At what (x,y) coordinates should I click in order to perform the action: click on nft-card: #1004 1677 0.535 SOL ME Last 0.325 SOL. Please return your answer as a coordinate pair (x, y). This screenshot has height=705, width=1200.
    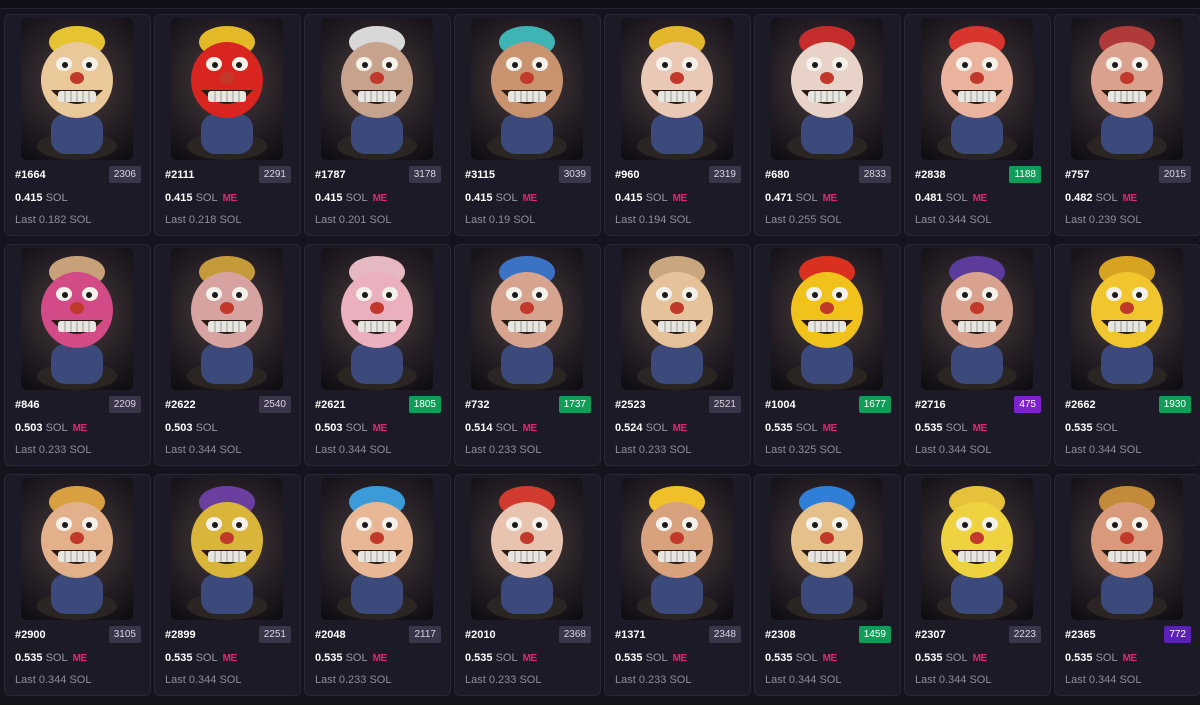
    Looking at the image, I should click on (827, 355).